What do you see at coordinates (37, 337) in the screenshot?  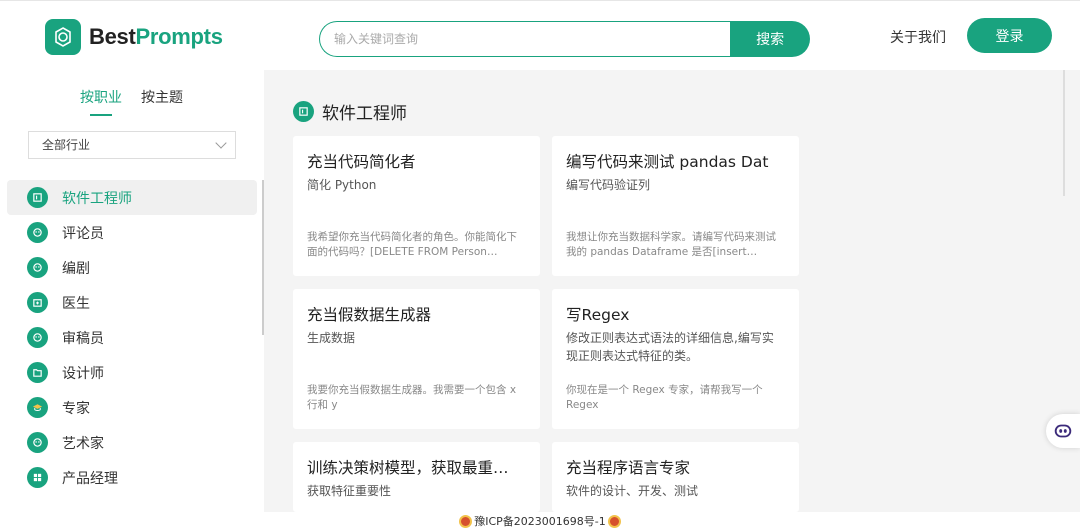 I see `review-icon` at bounding box center [37, 337].